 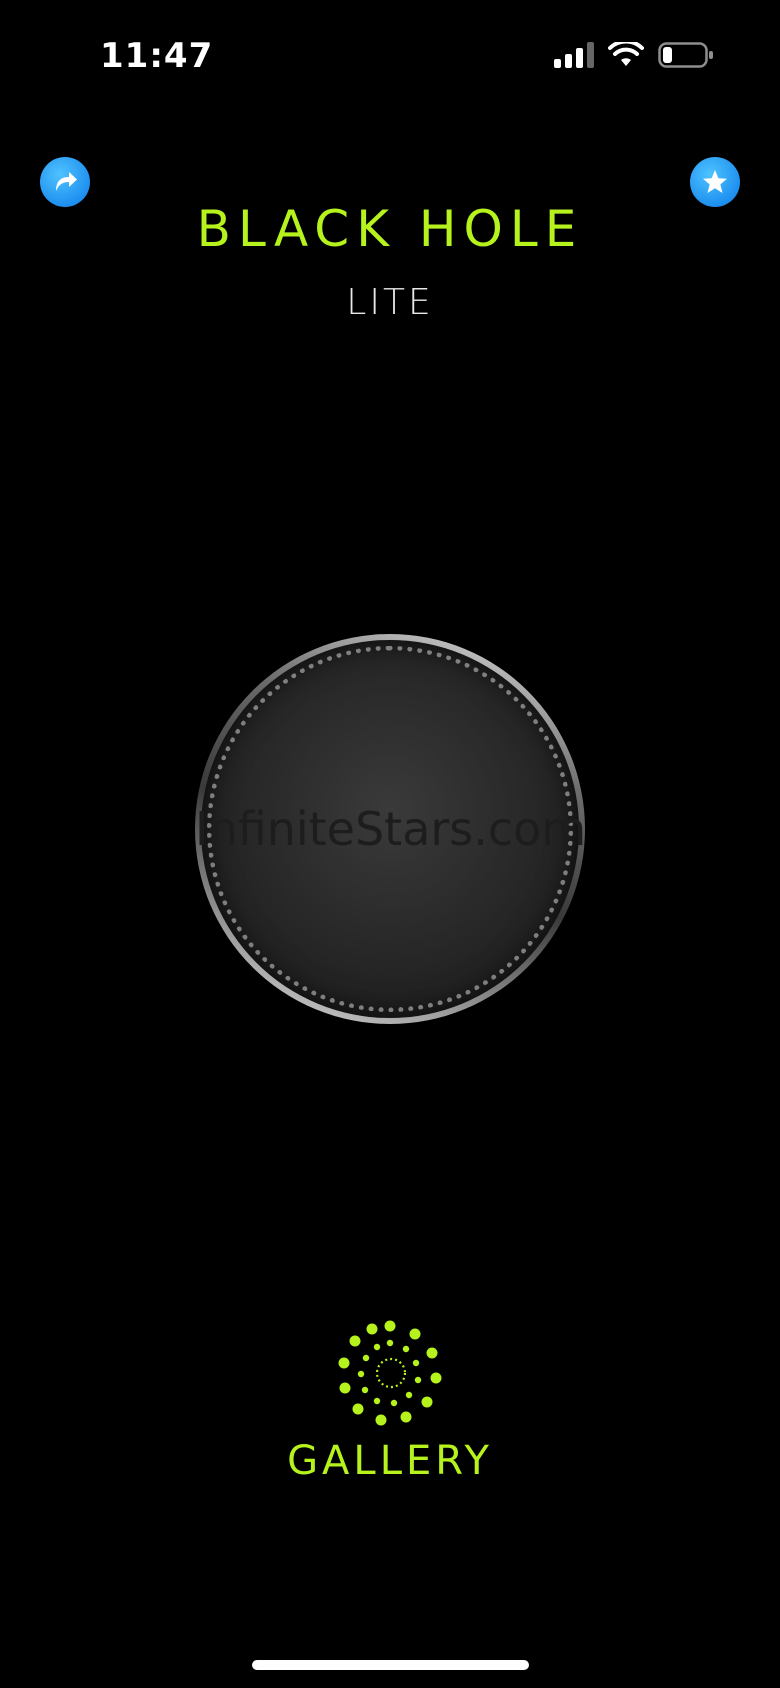 I want to click on status-time: 11:47, so click(x=157, y=56).